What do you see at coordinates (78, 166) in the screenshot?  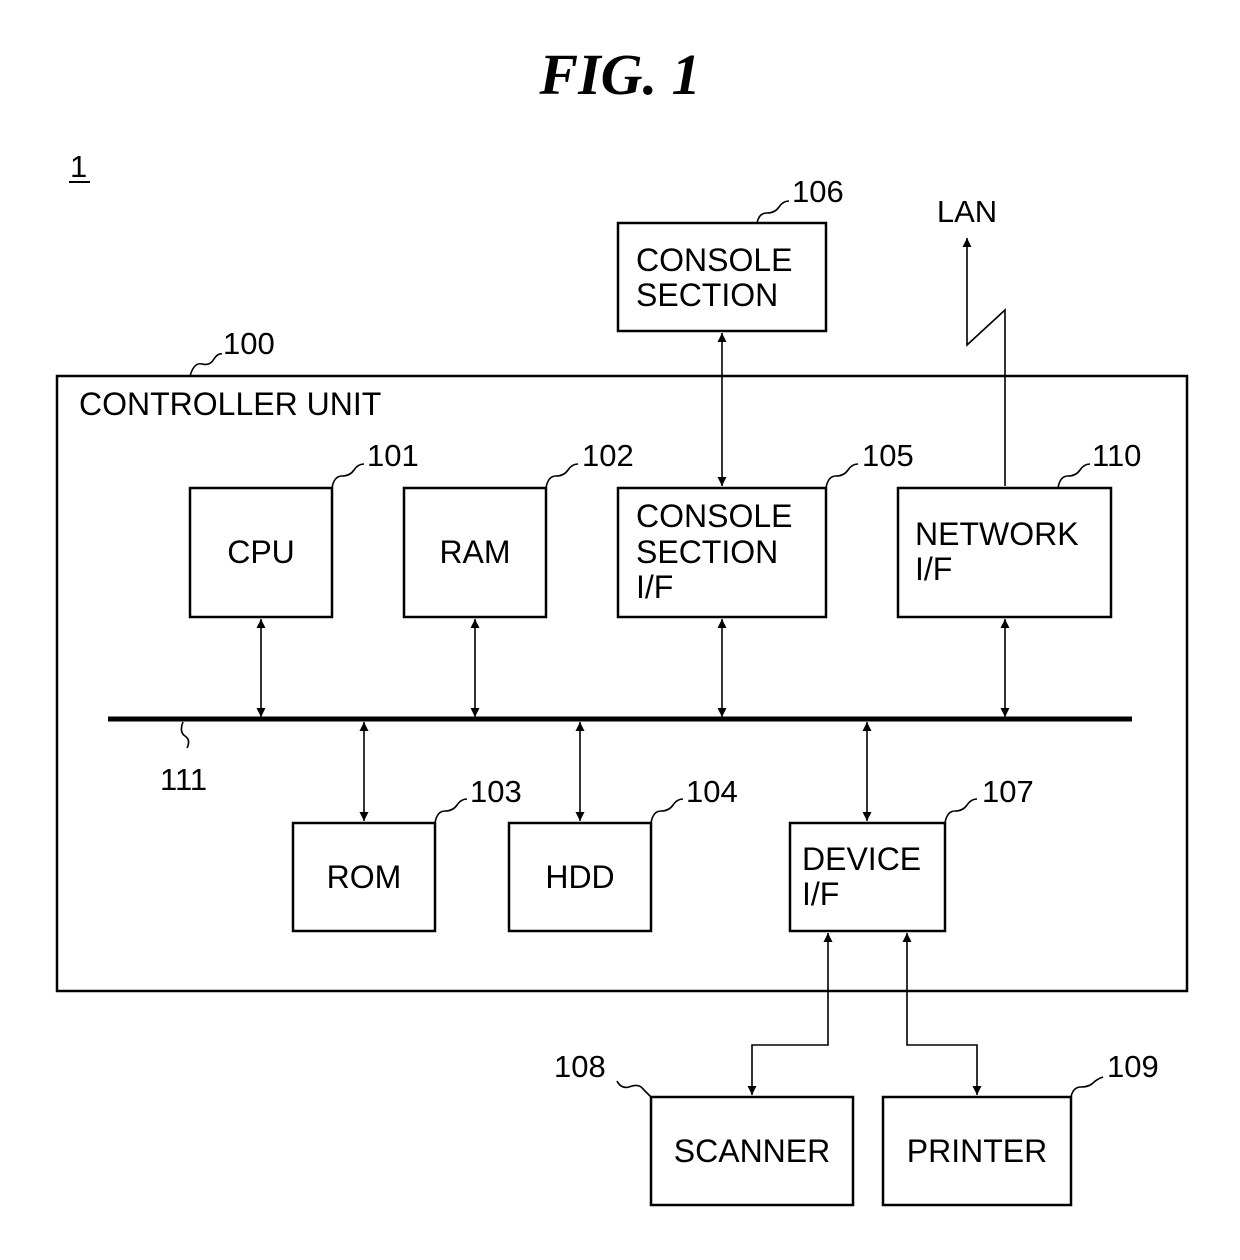 I see `system-ref: 1` at bounding box center [78, 166].